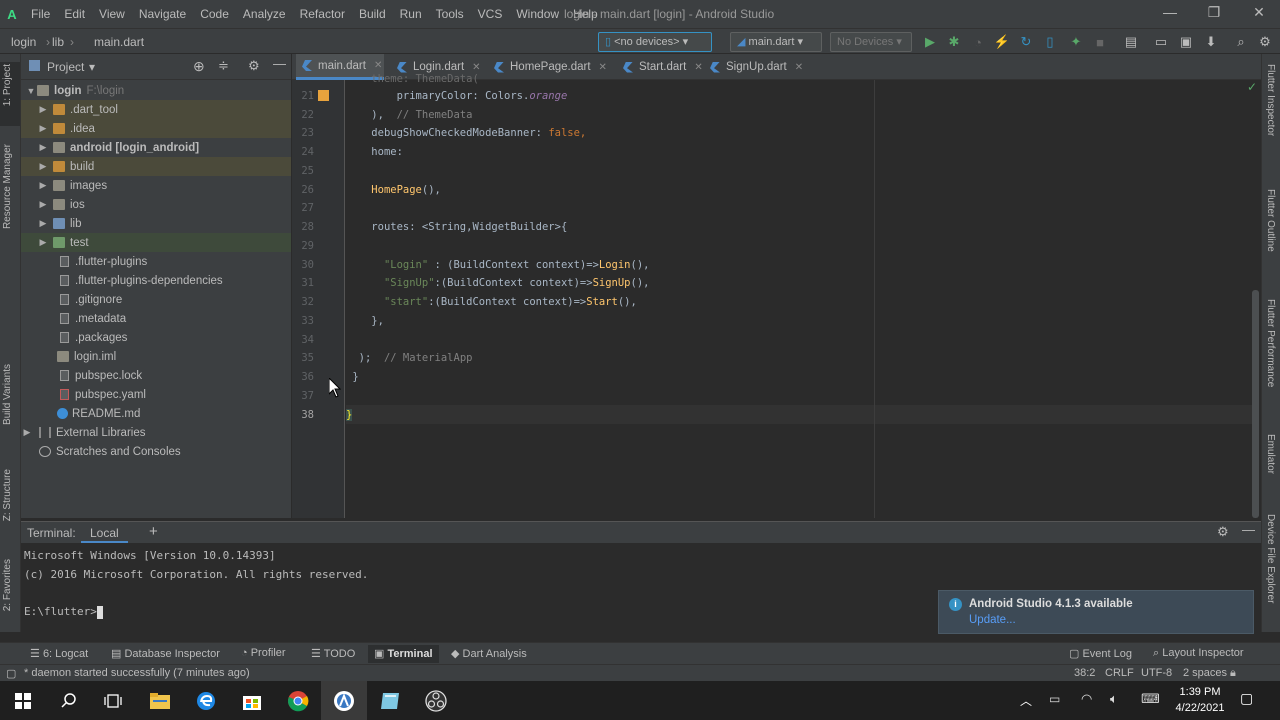 The width and height of the screenshot is (1280, 720). Describe the element at coordinates (156, 375) in the screenshot. I see `tree-item-pubspec-lock: pubspec.lock` at that location.